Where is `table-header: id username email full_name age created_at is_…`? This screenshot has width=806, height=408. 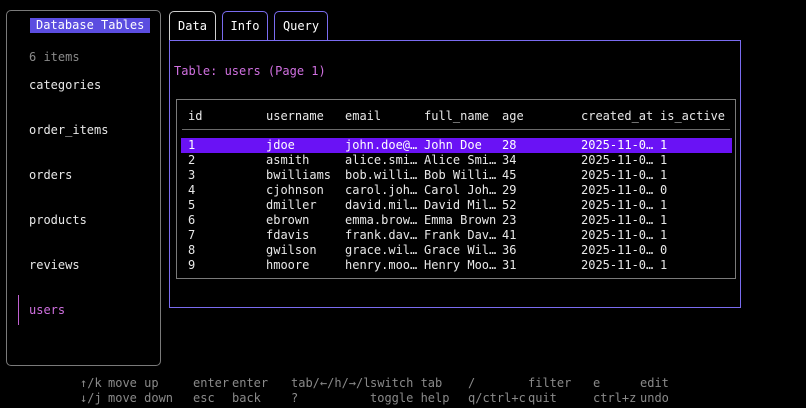
table-header: id username email full_name age created_at is_… is located at coordinates (456, 116).